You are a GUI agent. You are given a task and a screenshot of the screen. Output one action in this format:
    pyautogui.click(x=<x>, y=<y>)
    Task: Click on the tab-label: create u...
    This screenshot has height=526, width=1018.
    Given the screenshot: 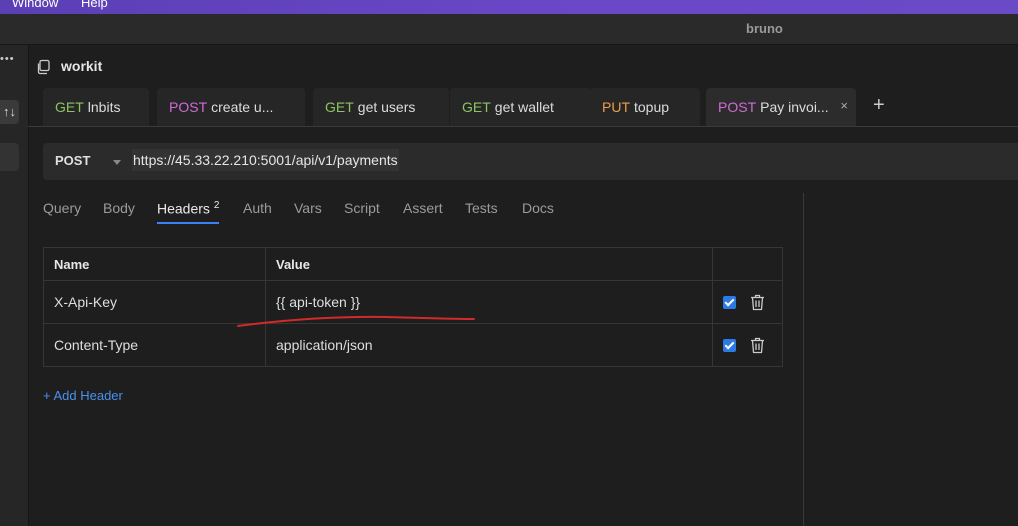 What is the action you would take?
    pyautogui.click(x=242, y=107)
    